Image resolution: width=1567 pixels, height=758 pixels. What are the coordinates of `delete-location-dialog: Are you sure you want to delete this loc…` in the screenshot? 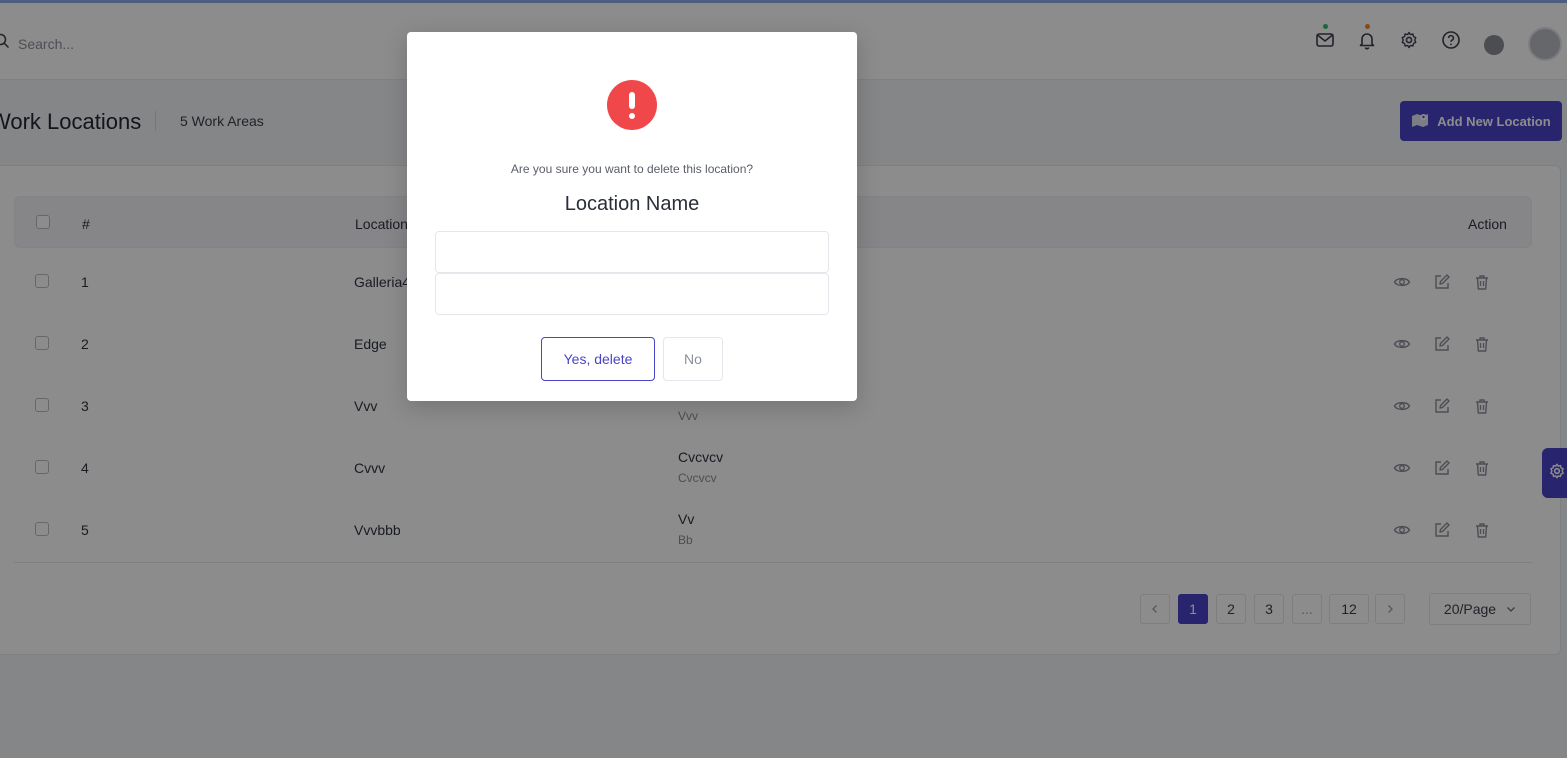 It's located at (632, 216).